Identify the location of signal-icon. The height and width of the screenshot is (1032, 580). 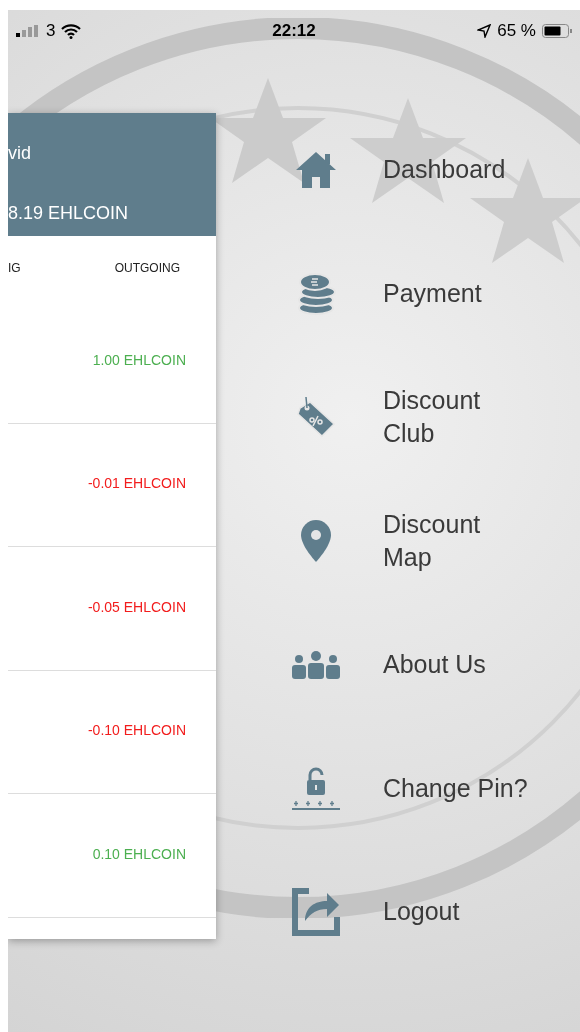
(28, 31).